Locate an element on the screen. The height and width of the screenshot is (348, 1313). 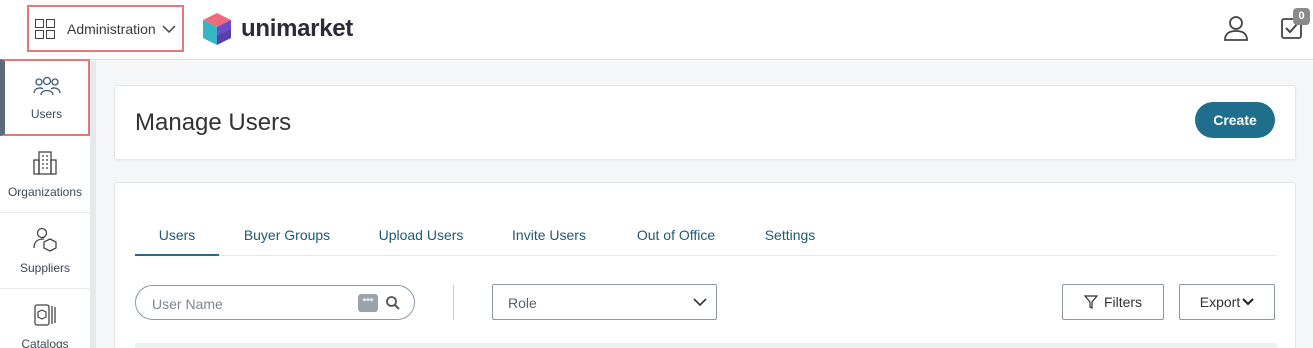
users-icon is located at coordinates (46, 86).